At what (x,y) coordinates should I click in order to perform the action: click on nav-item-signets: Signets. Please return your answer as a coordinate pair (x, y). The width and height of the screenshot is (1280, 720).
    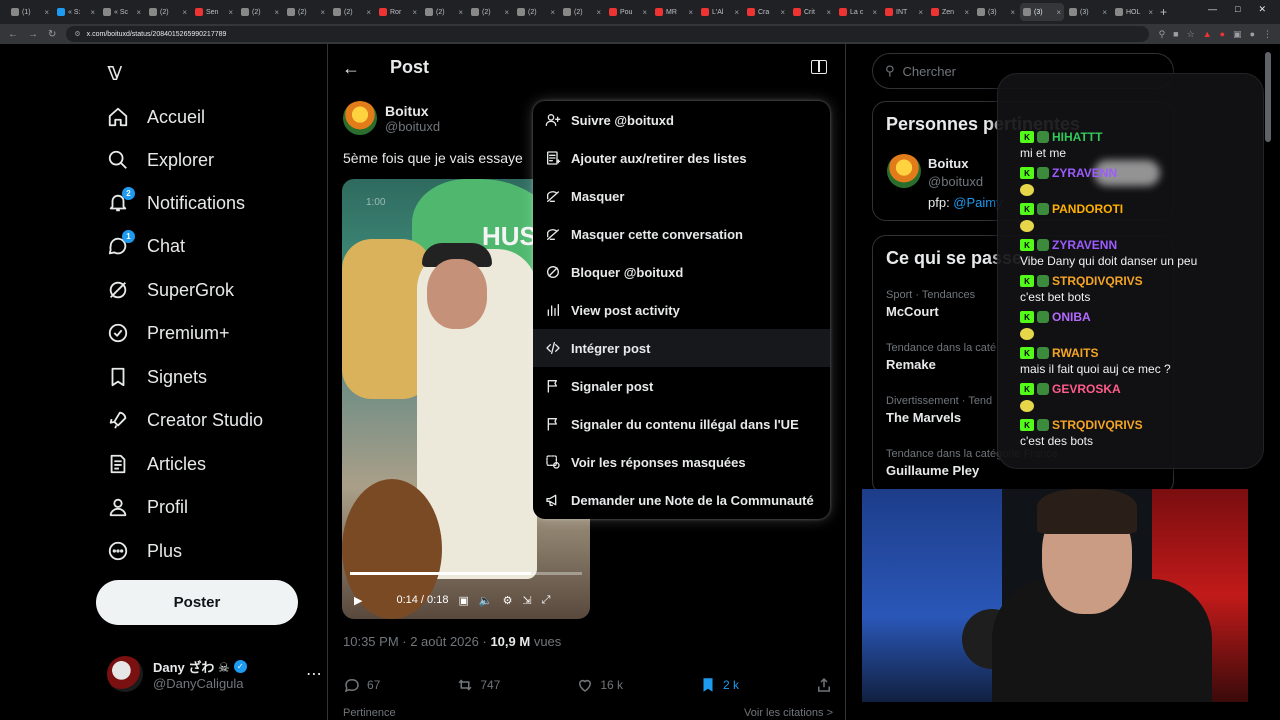
    Looking at the image, I should click on (157, 377).